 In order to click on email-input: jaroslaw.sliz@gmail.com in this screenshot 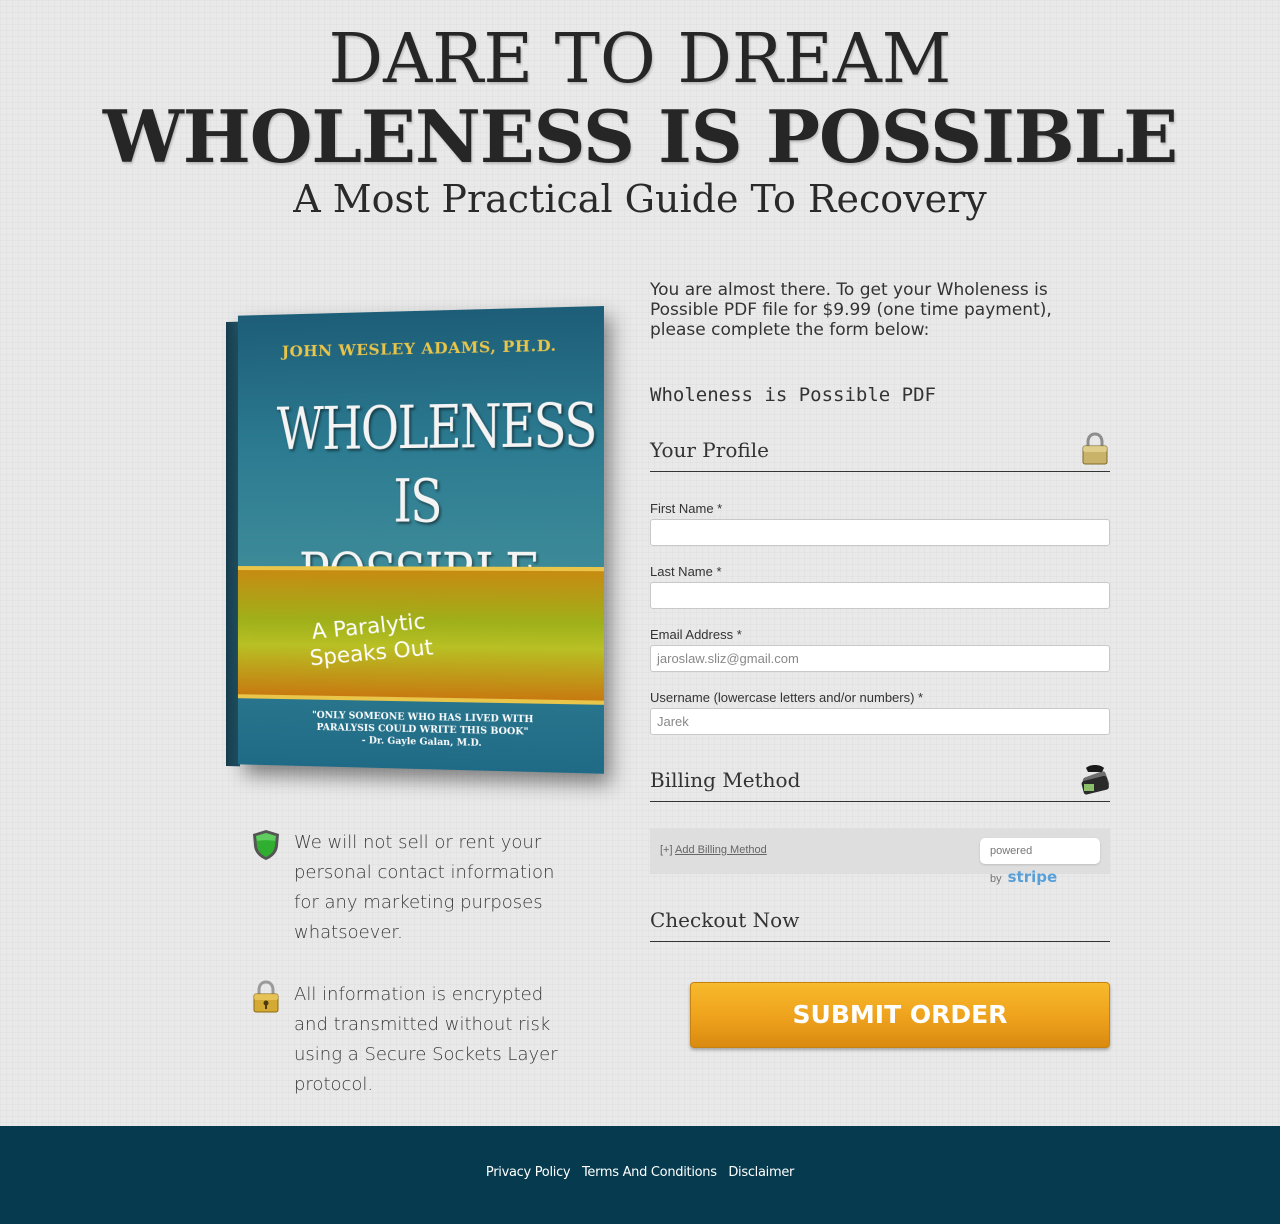, I will do `click(880, 658)`.